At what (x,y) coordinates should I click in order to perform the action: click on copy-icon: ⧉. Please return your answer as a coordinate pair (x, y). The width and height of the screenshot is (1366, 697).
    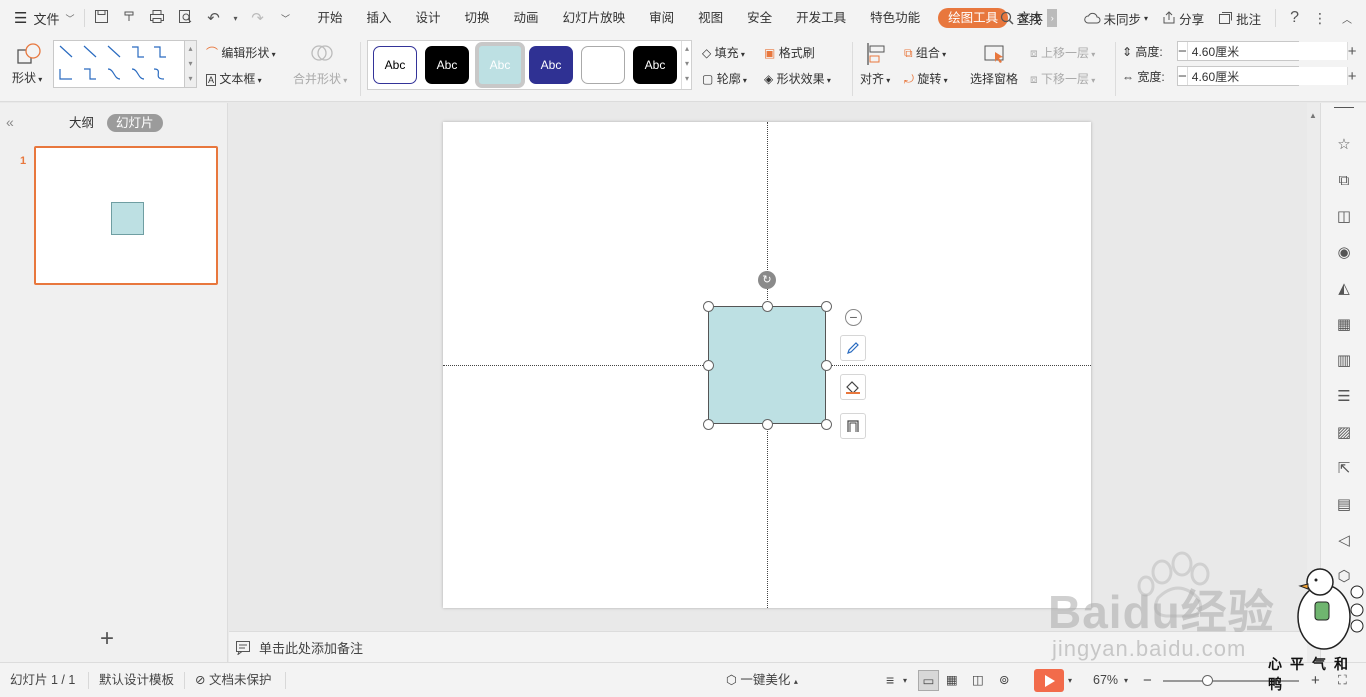
    Looking at the image, I should click on (1344, 181).